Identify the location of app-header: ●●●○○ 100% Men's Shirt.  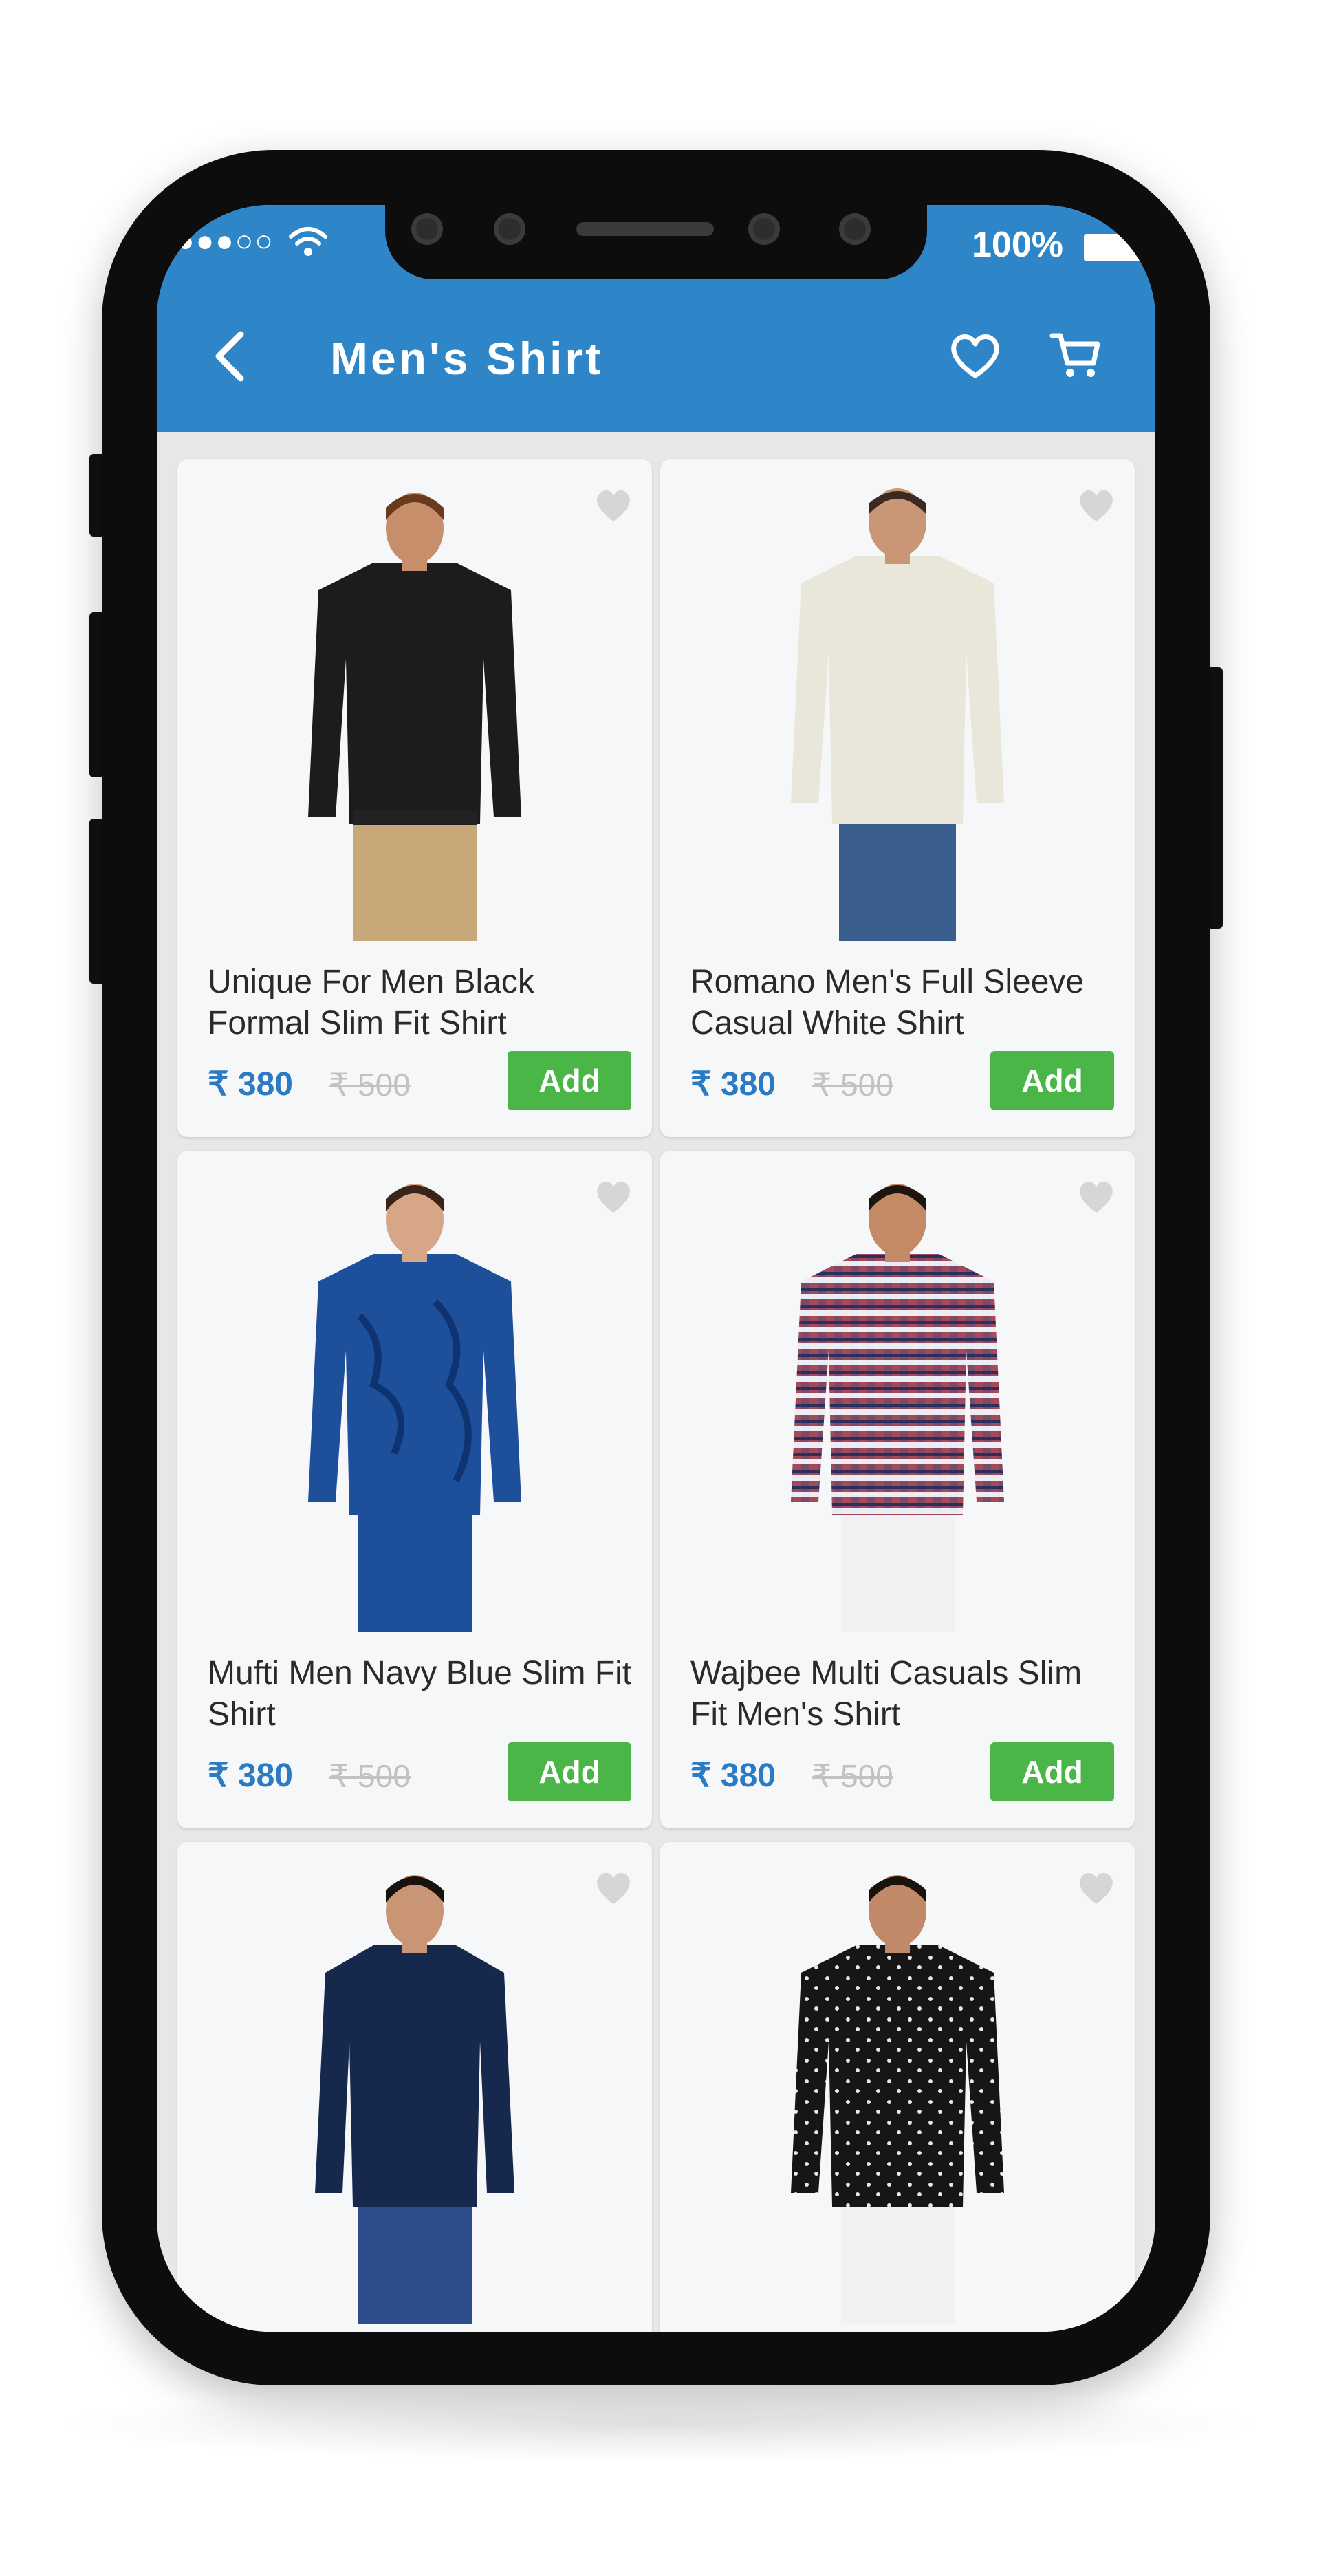
(656, 318).